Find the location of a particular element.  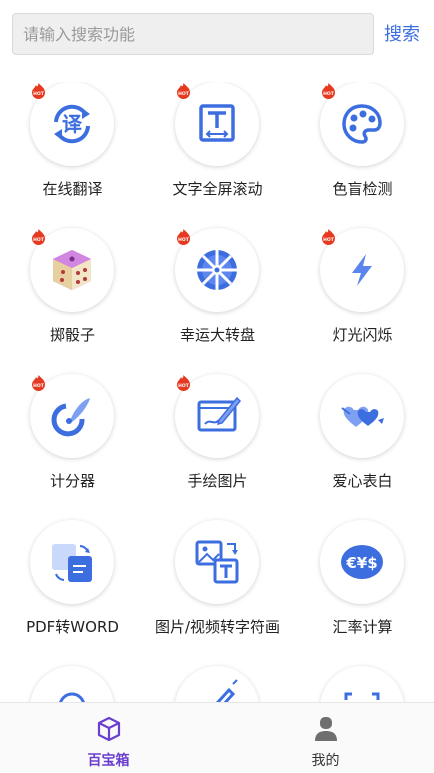

tool-lucky-wheel: HOT 幸运大转盘 is located at coordinates (217, 298).